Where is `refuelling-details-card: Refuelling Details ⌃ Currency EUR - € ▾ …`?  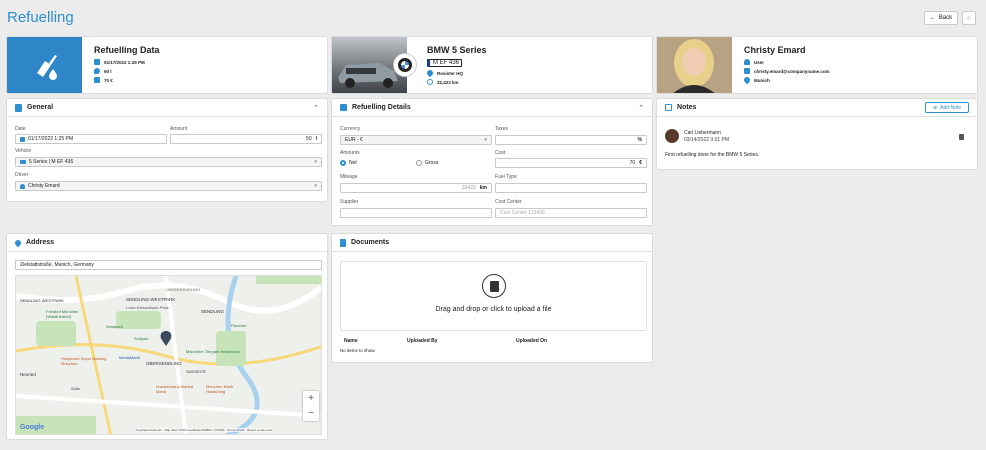 refuelling-details-card: Refuelling Details ⌃ Currency EUR - € ▾ … is located at coordinates (492, 162).